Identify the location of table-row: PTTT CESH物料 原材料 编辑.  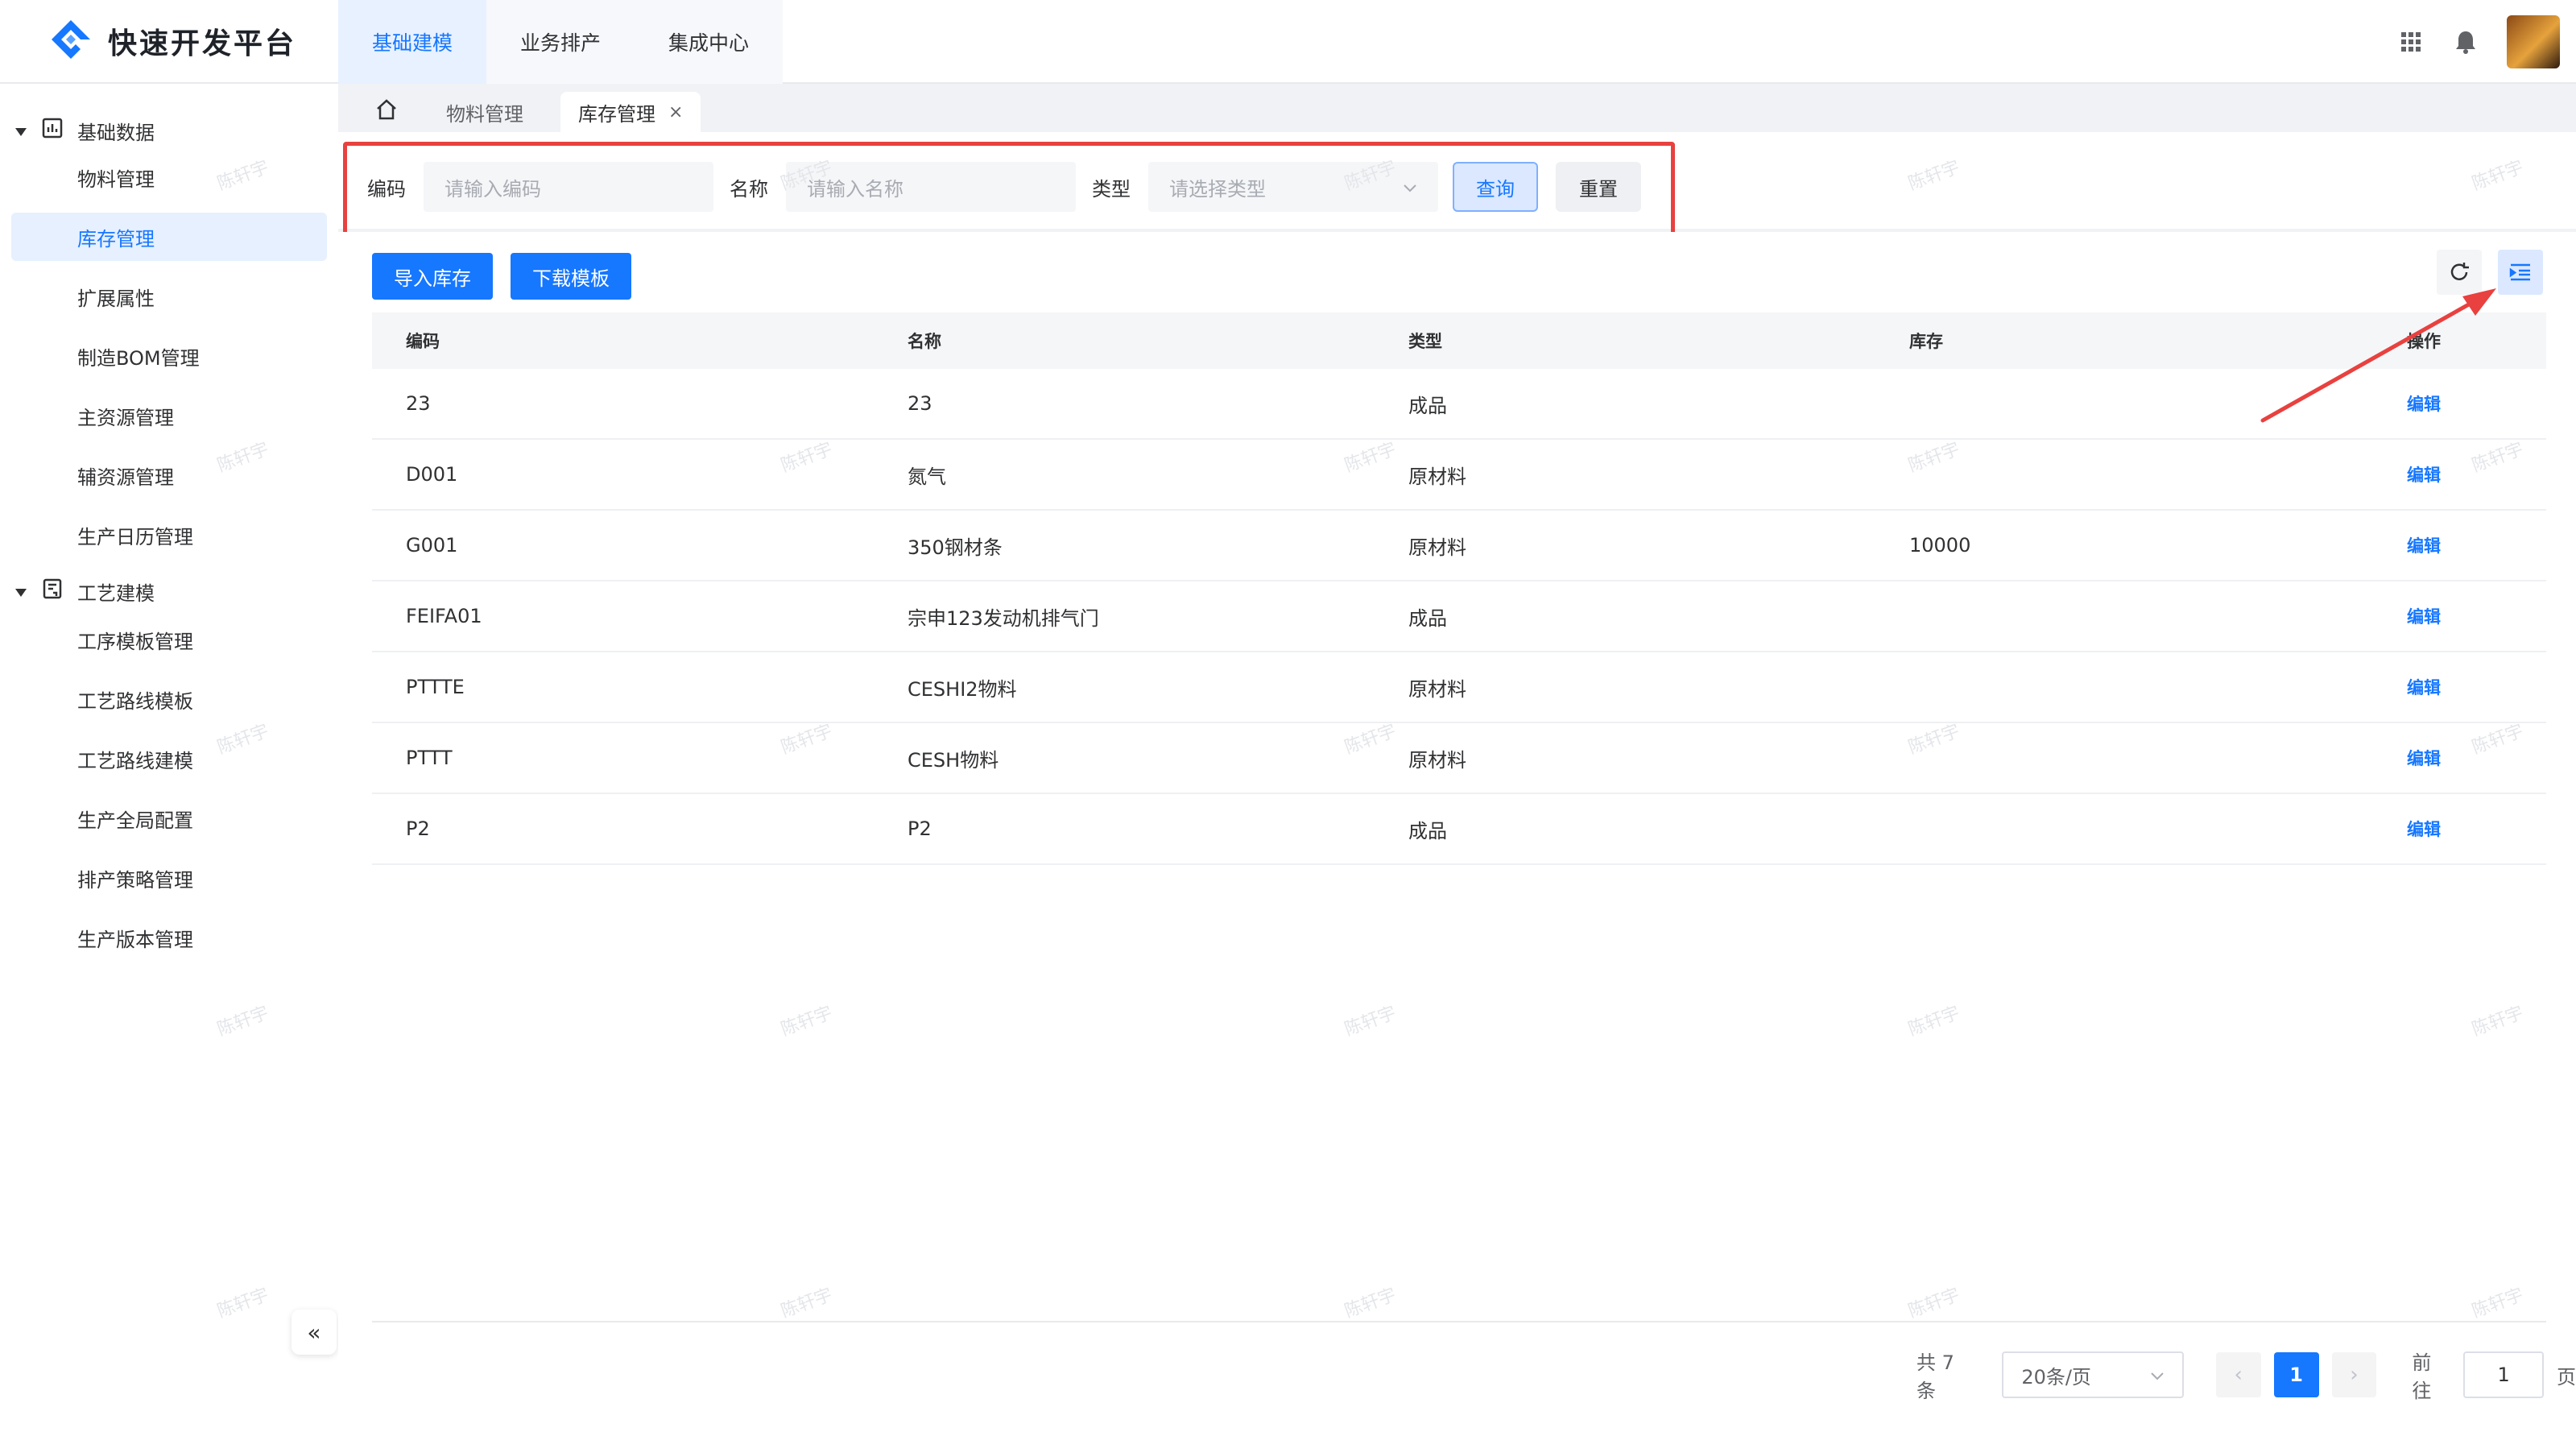
(1459, 758).